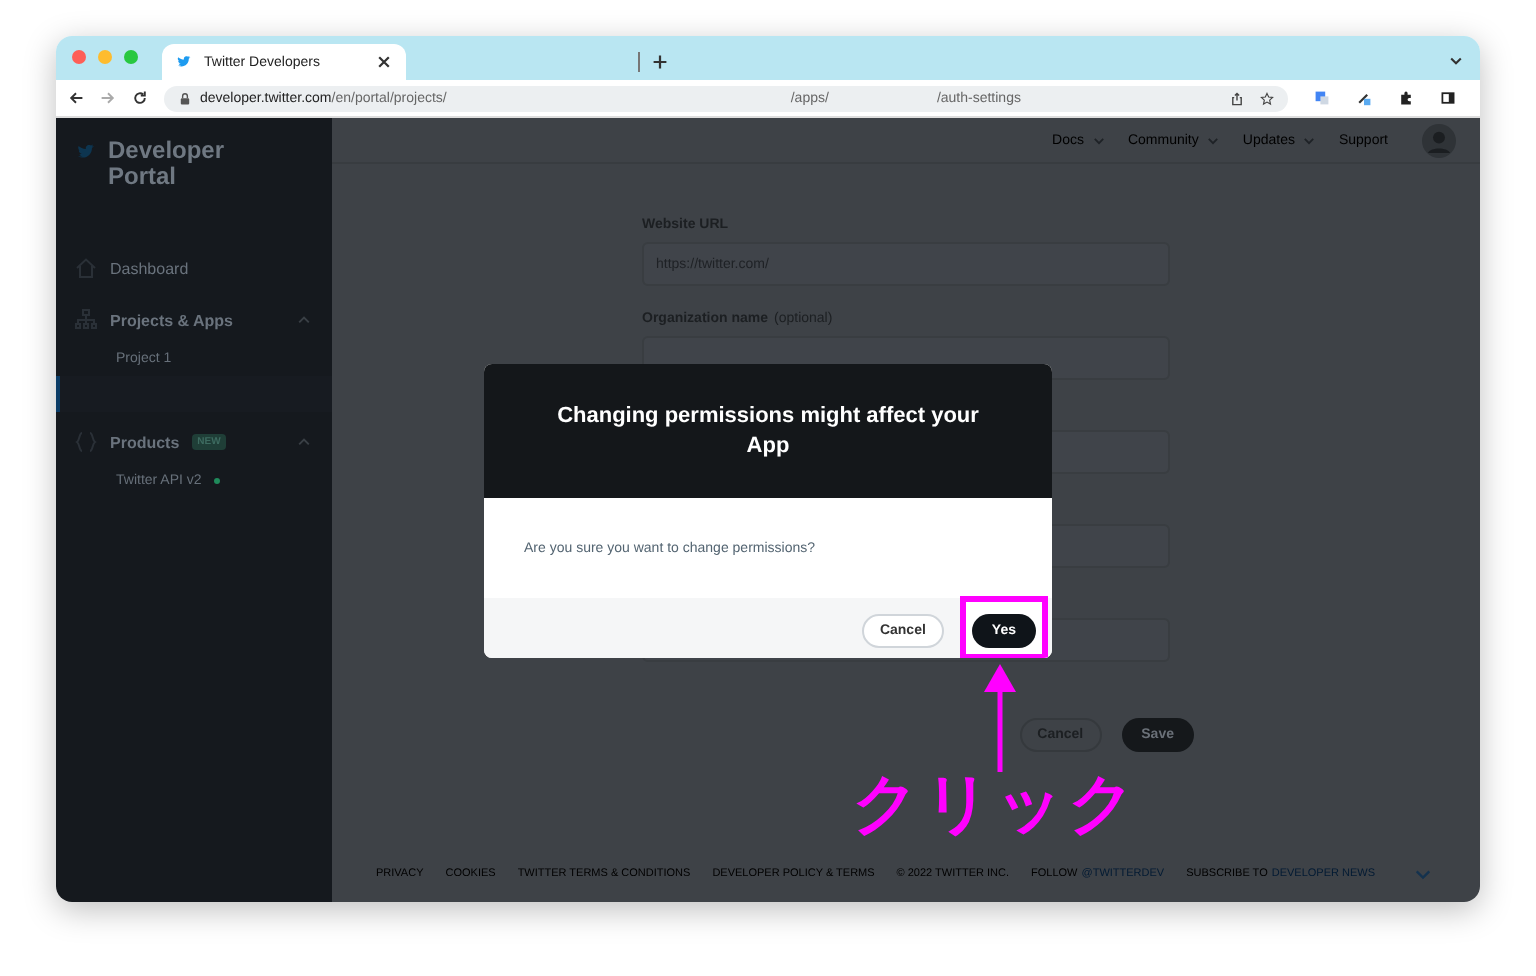 This screenshot has height=976, width=1536. What do you see at coordinates (1448, 98) in the screenshot?
I see `side-panel-icon` at bounding box center [1448, 98].